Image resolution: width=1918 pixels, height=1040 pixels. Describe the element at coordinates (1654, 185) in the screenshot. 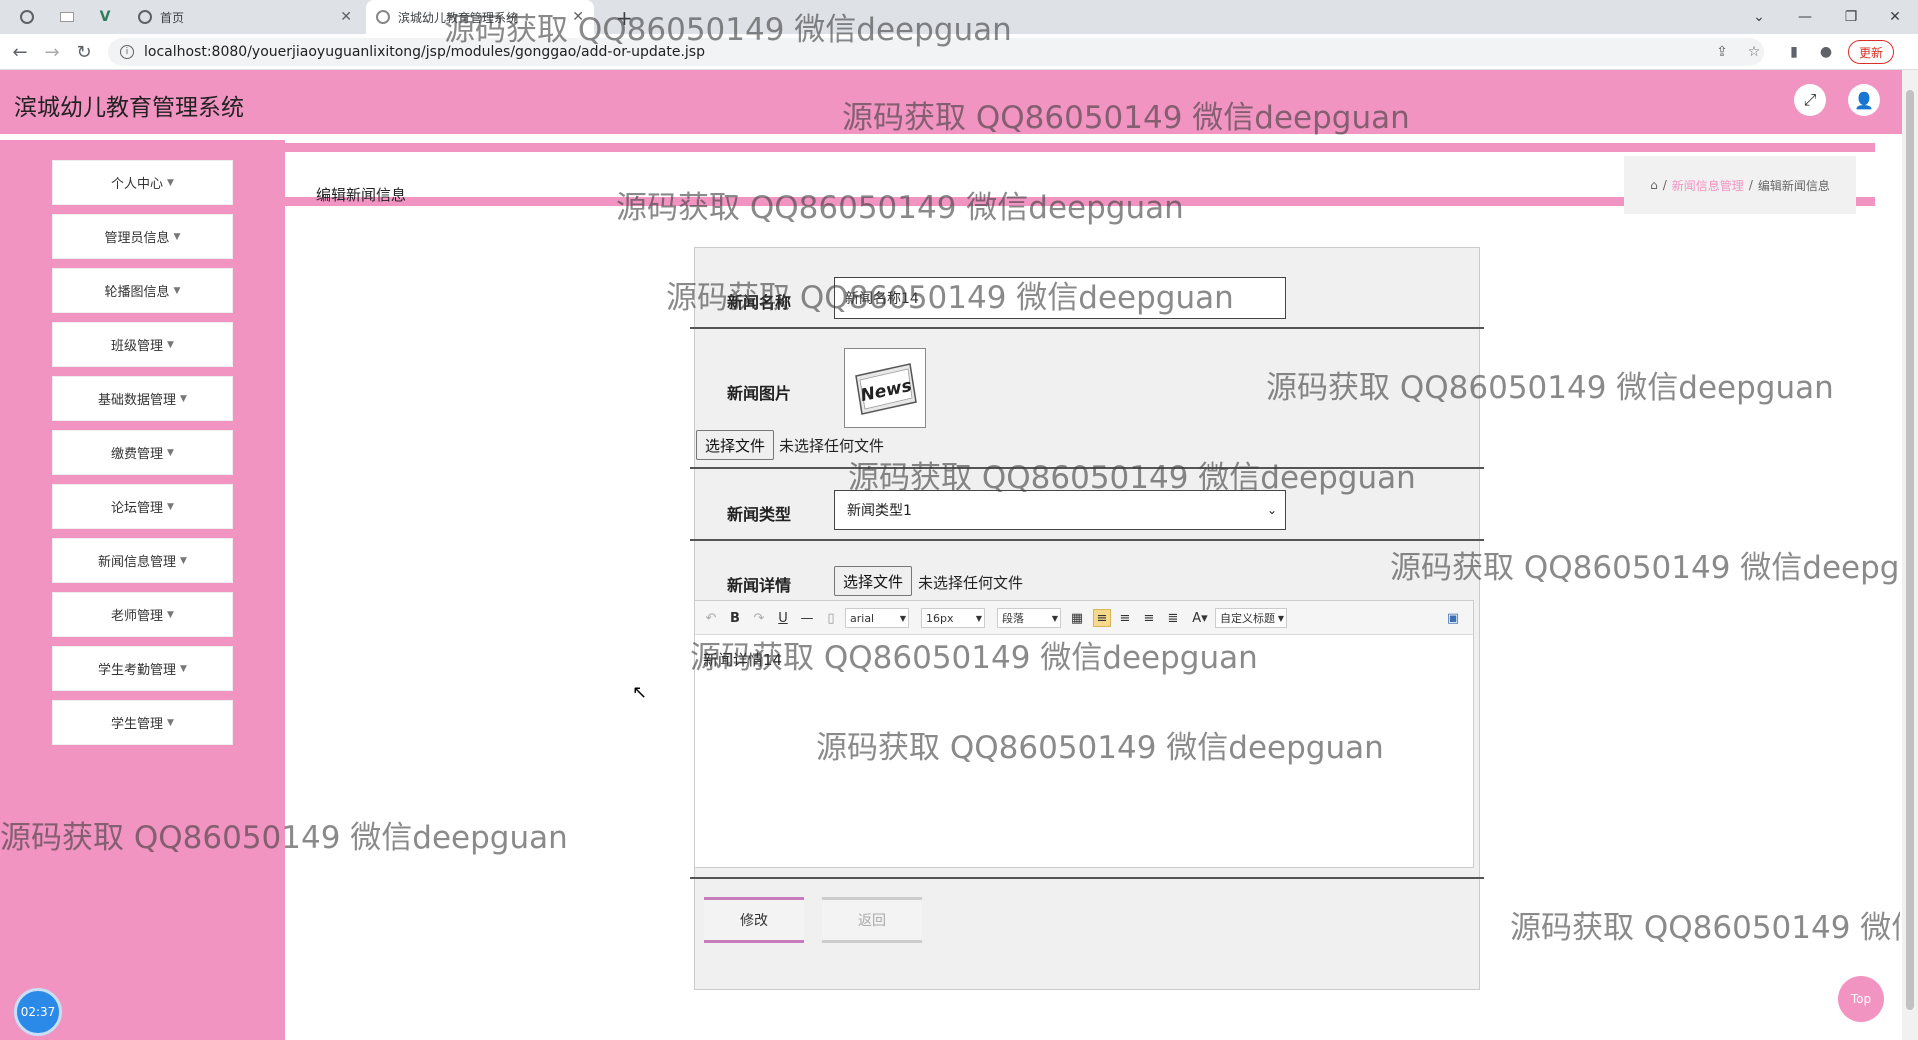

I see `home-icon: ⌂` at that location.